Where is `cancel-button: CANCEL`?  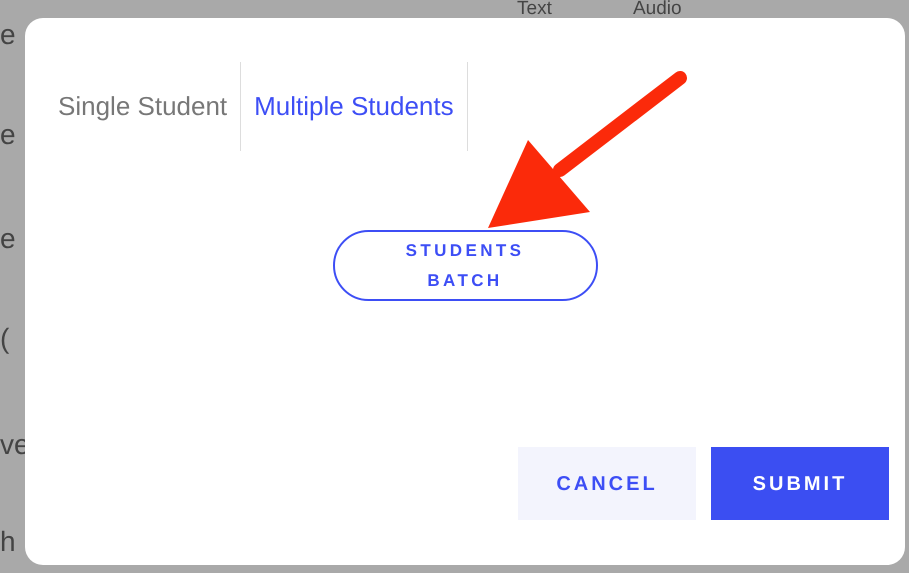
cancel-button: CANCEL is located at coordinates (607, 483).